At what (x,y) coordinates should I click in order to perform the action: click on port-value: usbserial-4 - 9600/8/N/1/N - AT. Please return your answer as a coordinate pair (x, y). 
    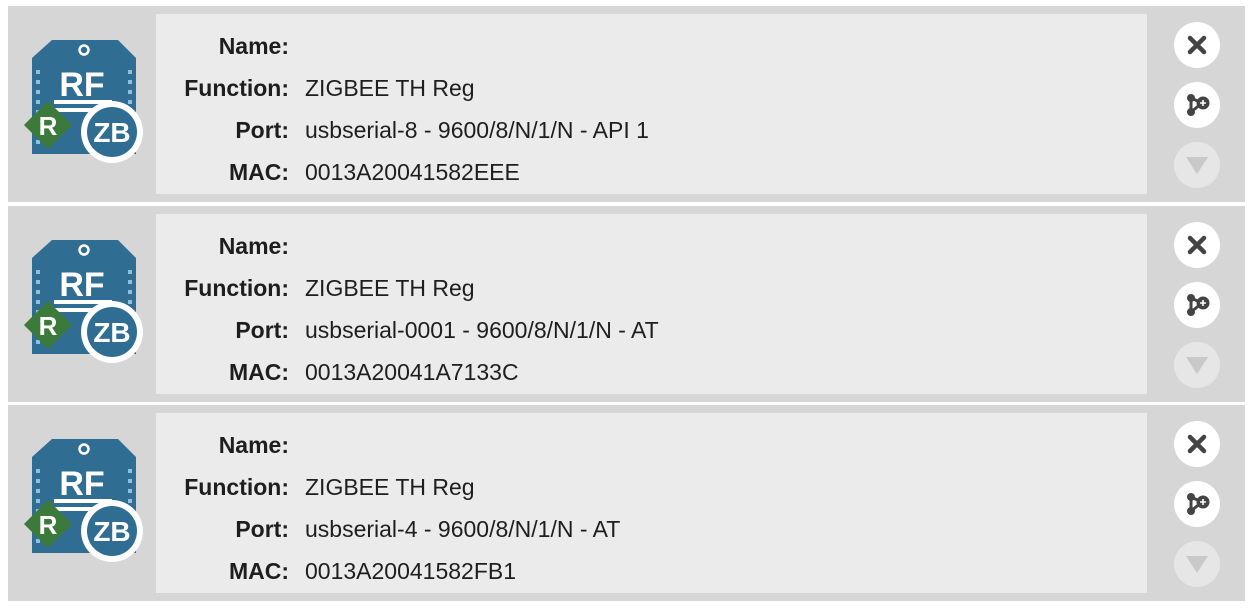
    Looking at the image, I should click on (463, 529).